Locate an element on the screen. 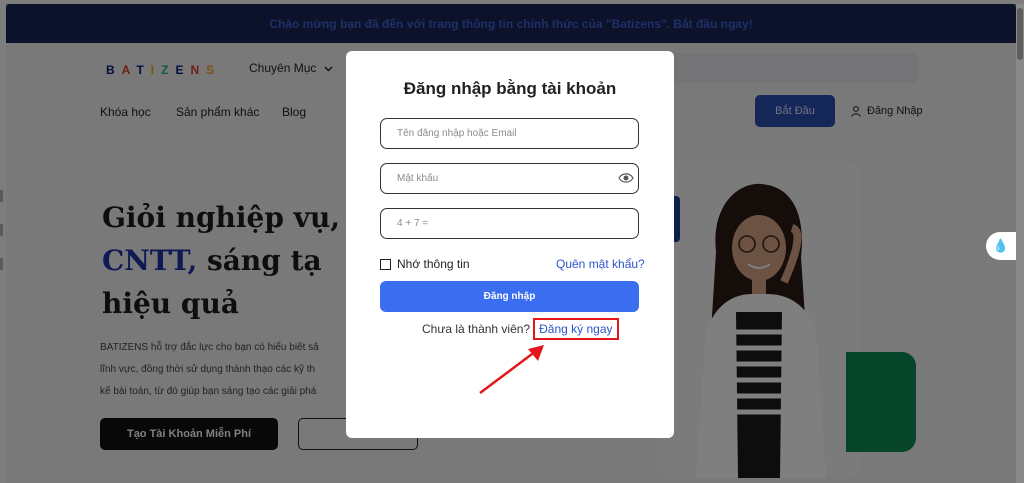 The height and width of the screenshot is (483, 1024). password-input is located at coordinates (509, 178).